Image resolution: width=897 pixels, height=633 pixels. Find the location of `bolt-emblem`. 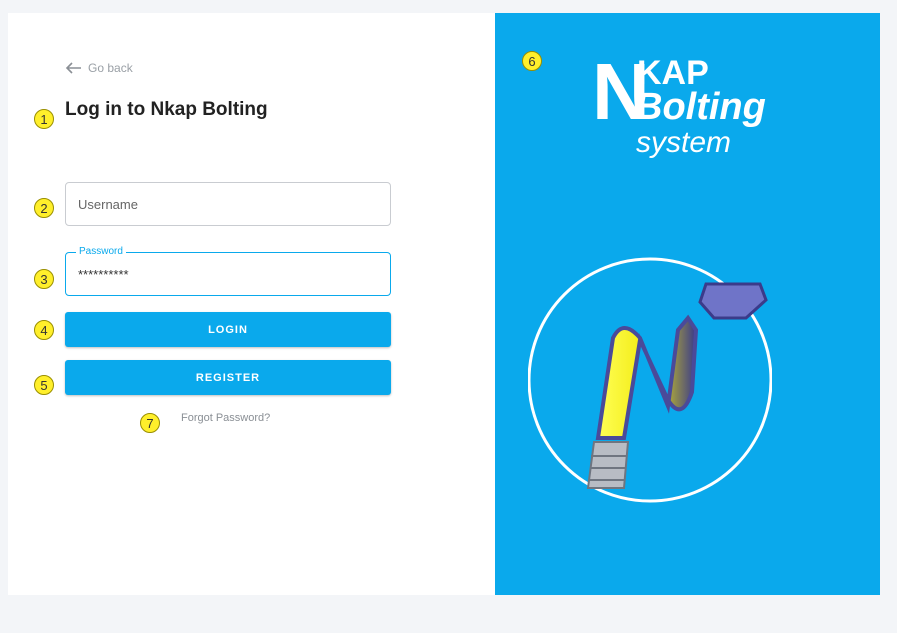

bolt-emblem is located at coordinates (650, 380).